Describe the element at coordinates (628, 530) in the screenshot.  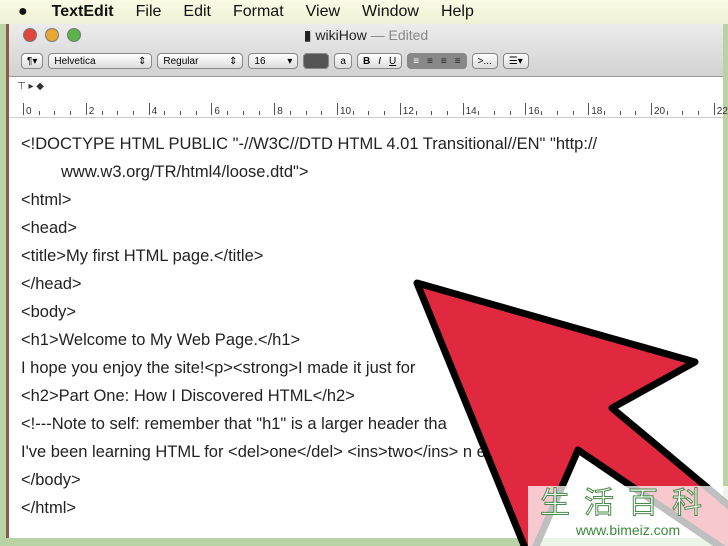
I see `watermark-url: www.bimeiz.com` at that location.